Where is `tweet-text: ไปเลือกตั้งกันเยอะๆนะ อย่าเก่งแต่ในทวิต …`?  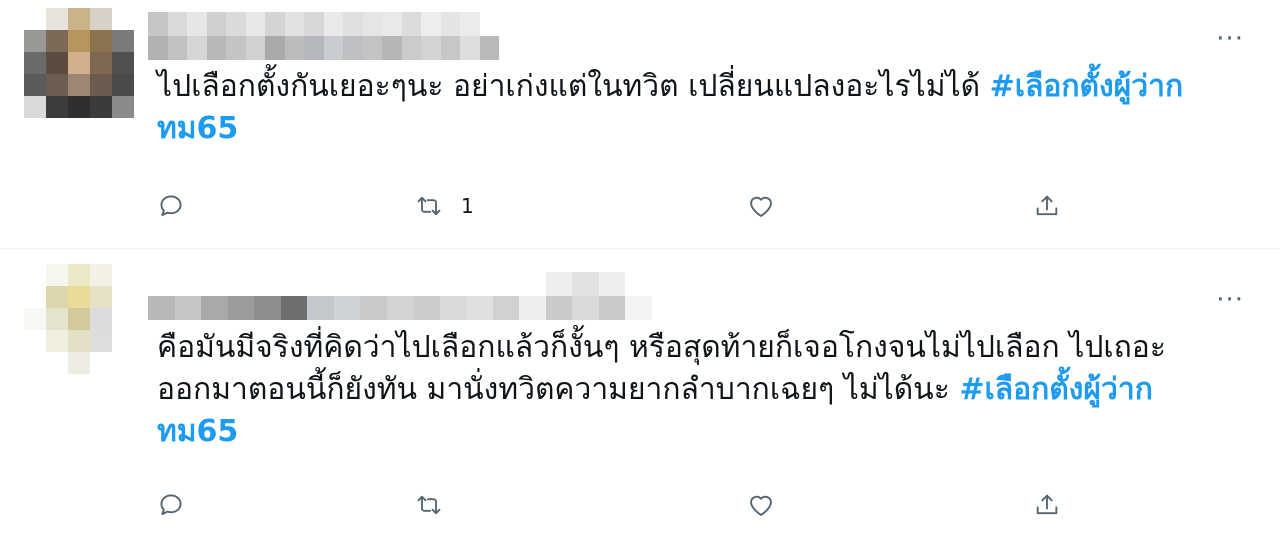
tweet-text: ไปเลือกตั้งกันเยอะๆนะ อย่าเก่งแต่ในทวิต … is located at coordinates (687, 108).